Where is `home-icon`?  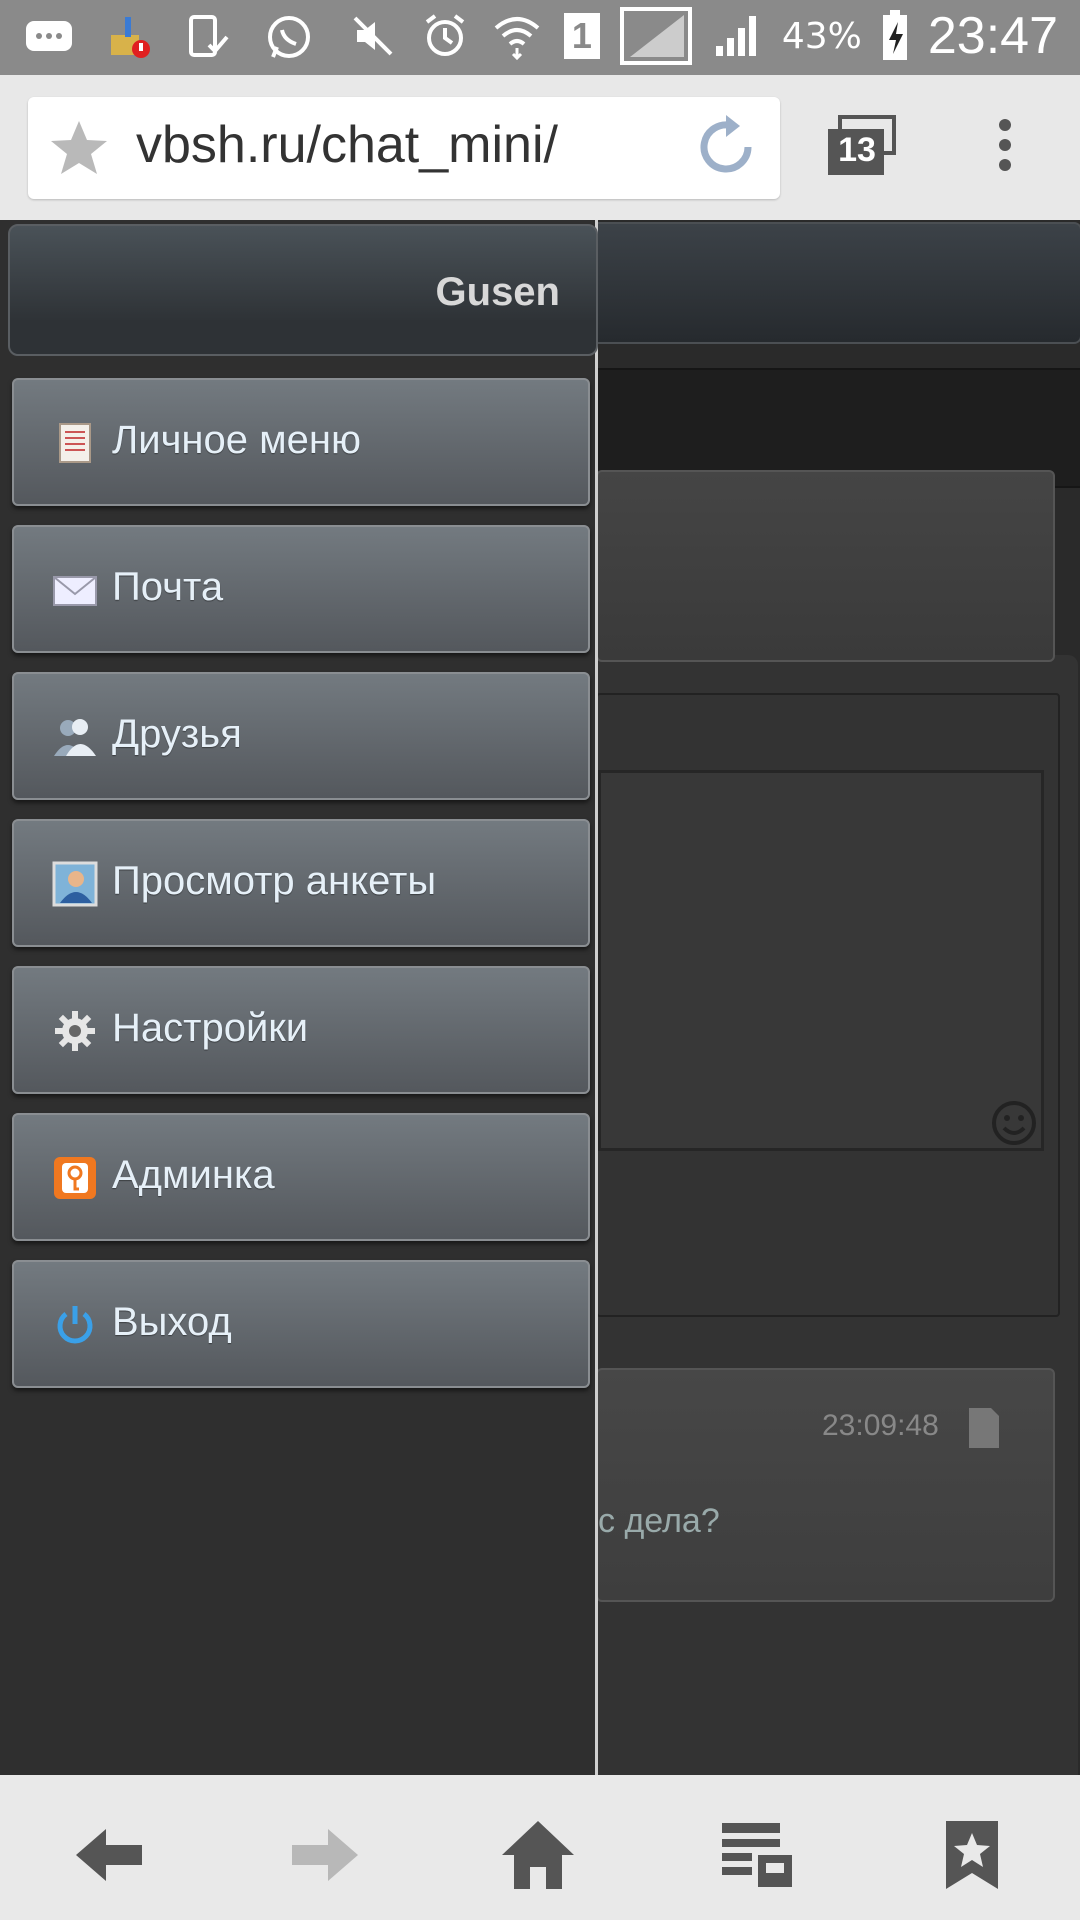
home-icon is located at coordinates (538, 1855).